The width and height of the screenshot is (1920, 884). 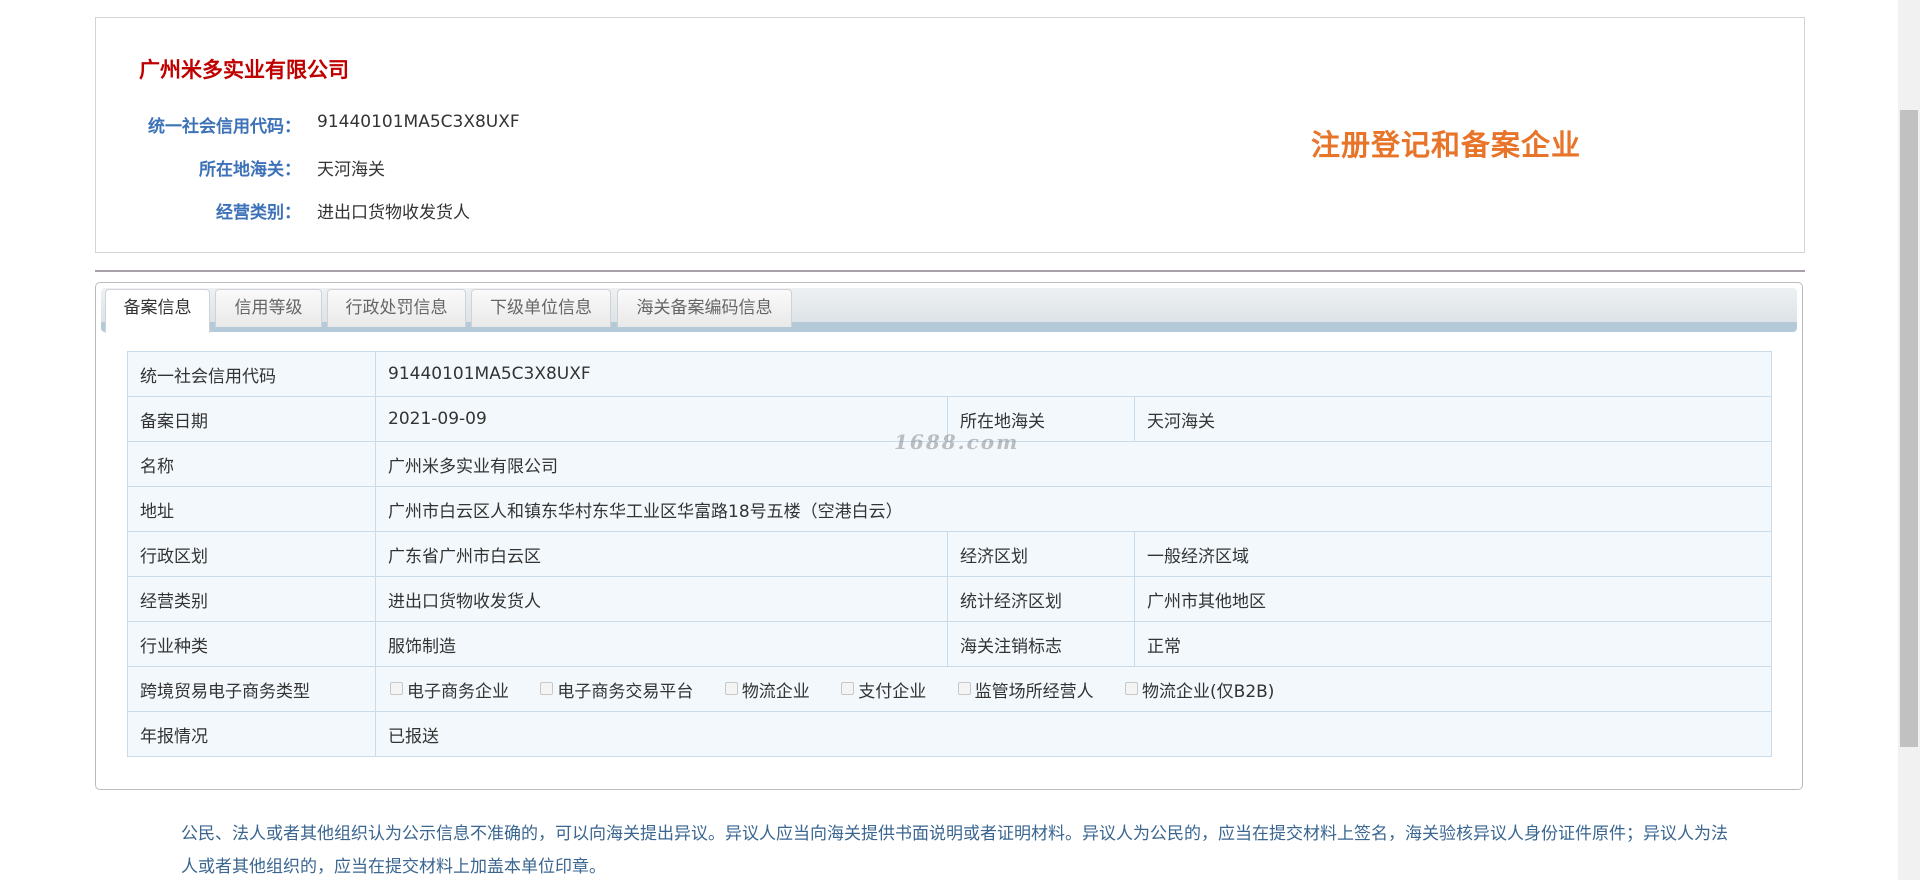 I want to click on ecommerce-option: 电子商务交易平台, so click(x=616, y=691).